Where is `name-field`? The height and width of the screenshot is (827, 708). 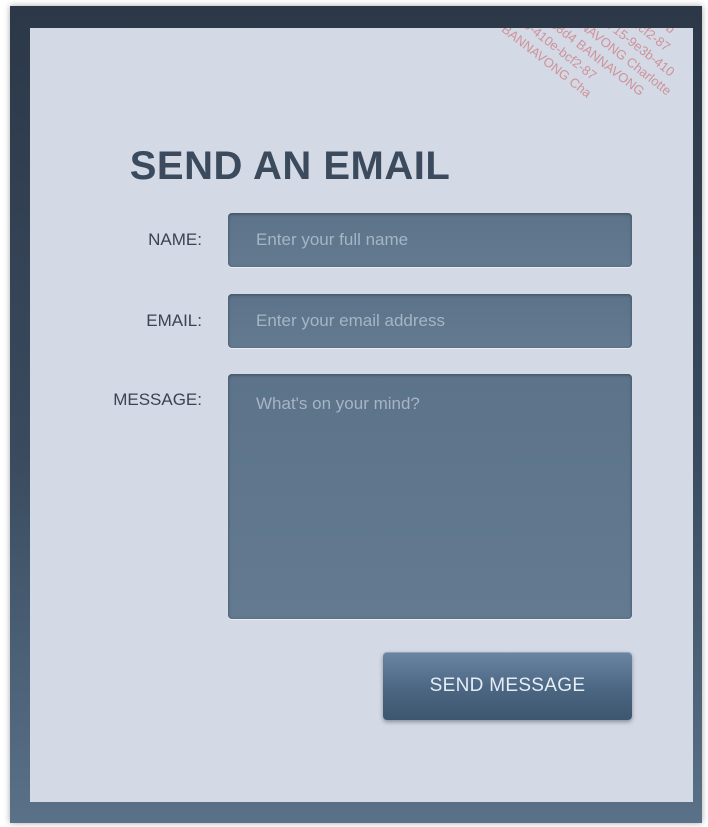
name-field is located at coordinates (430, 240).